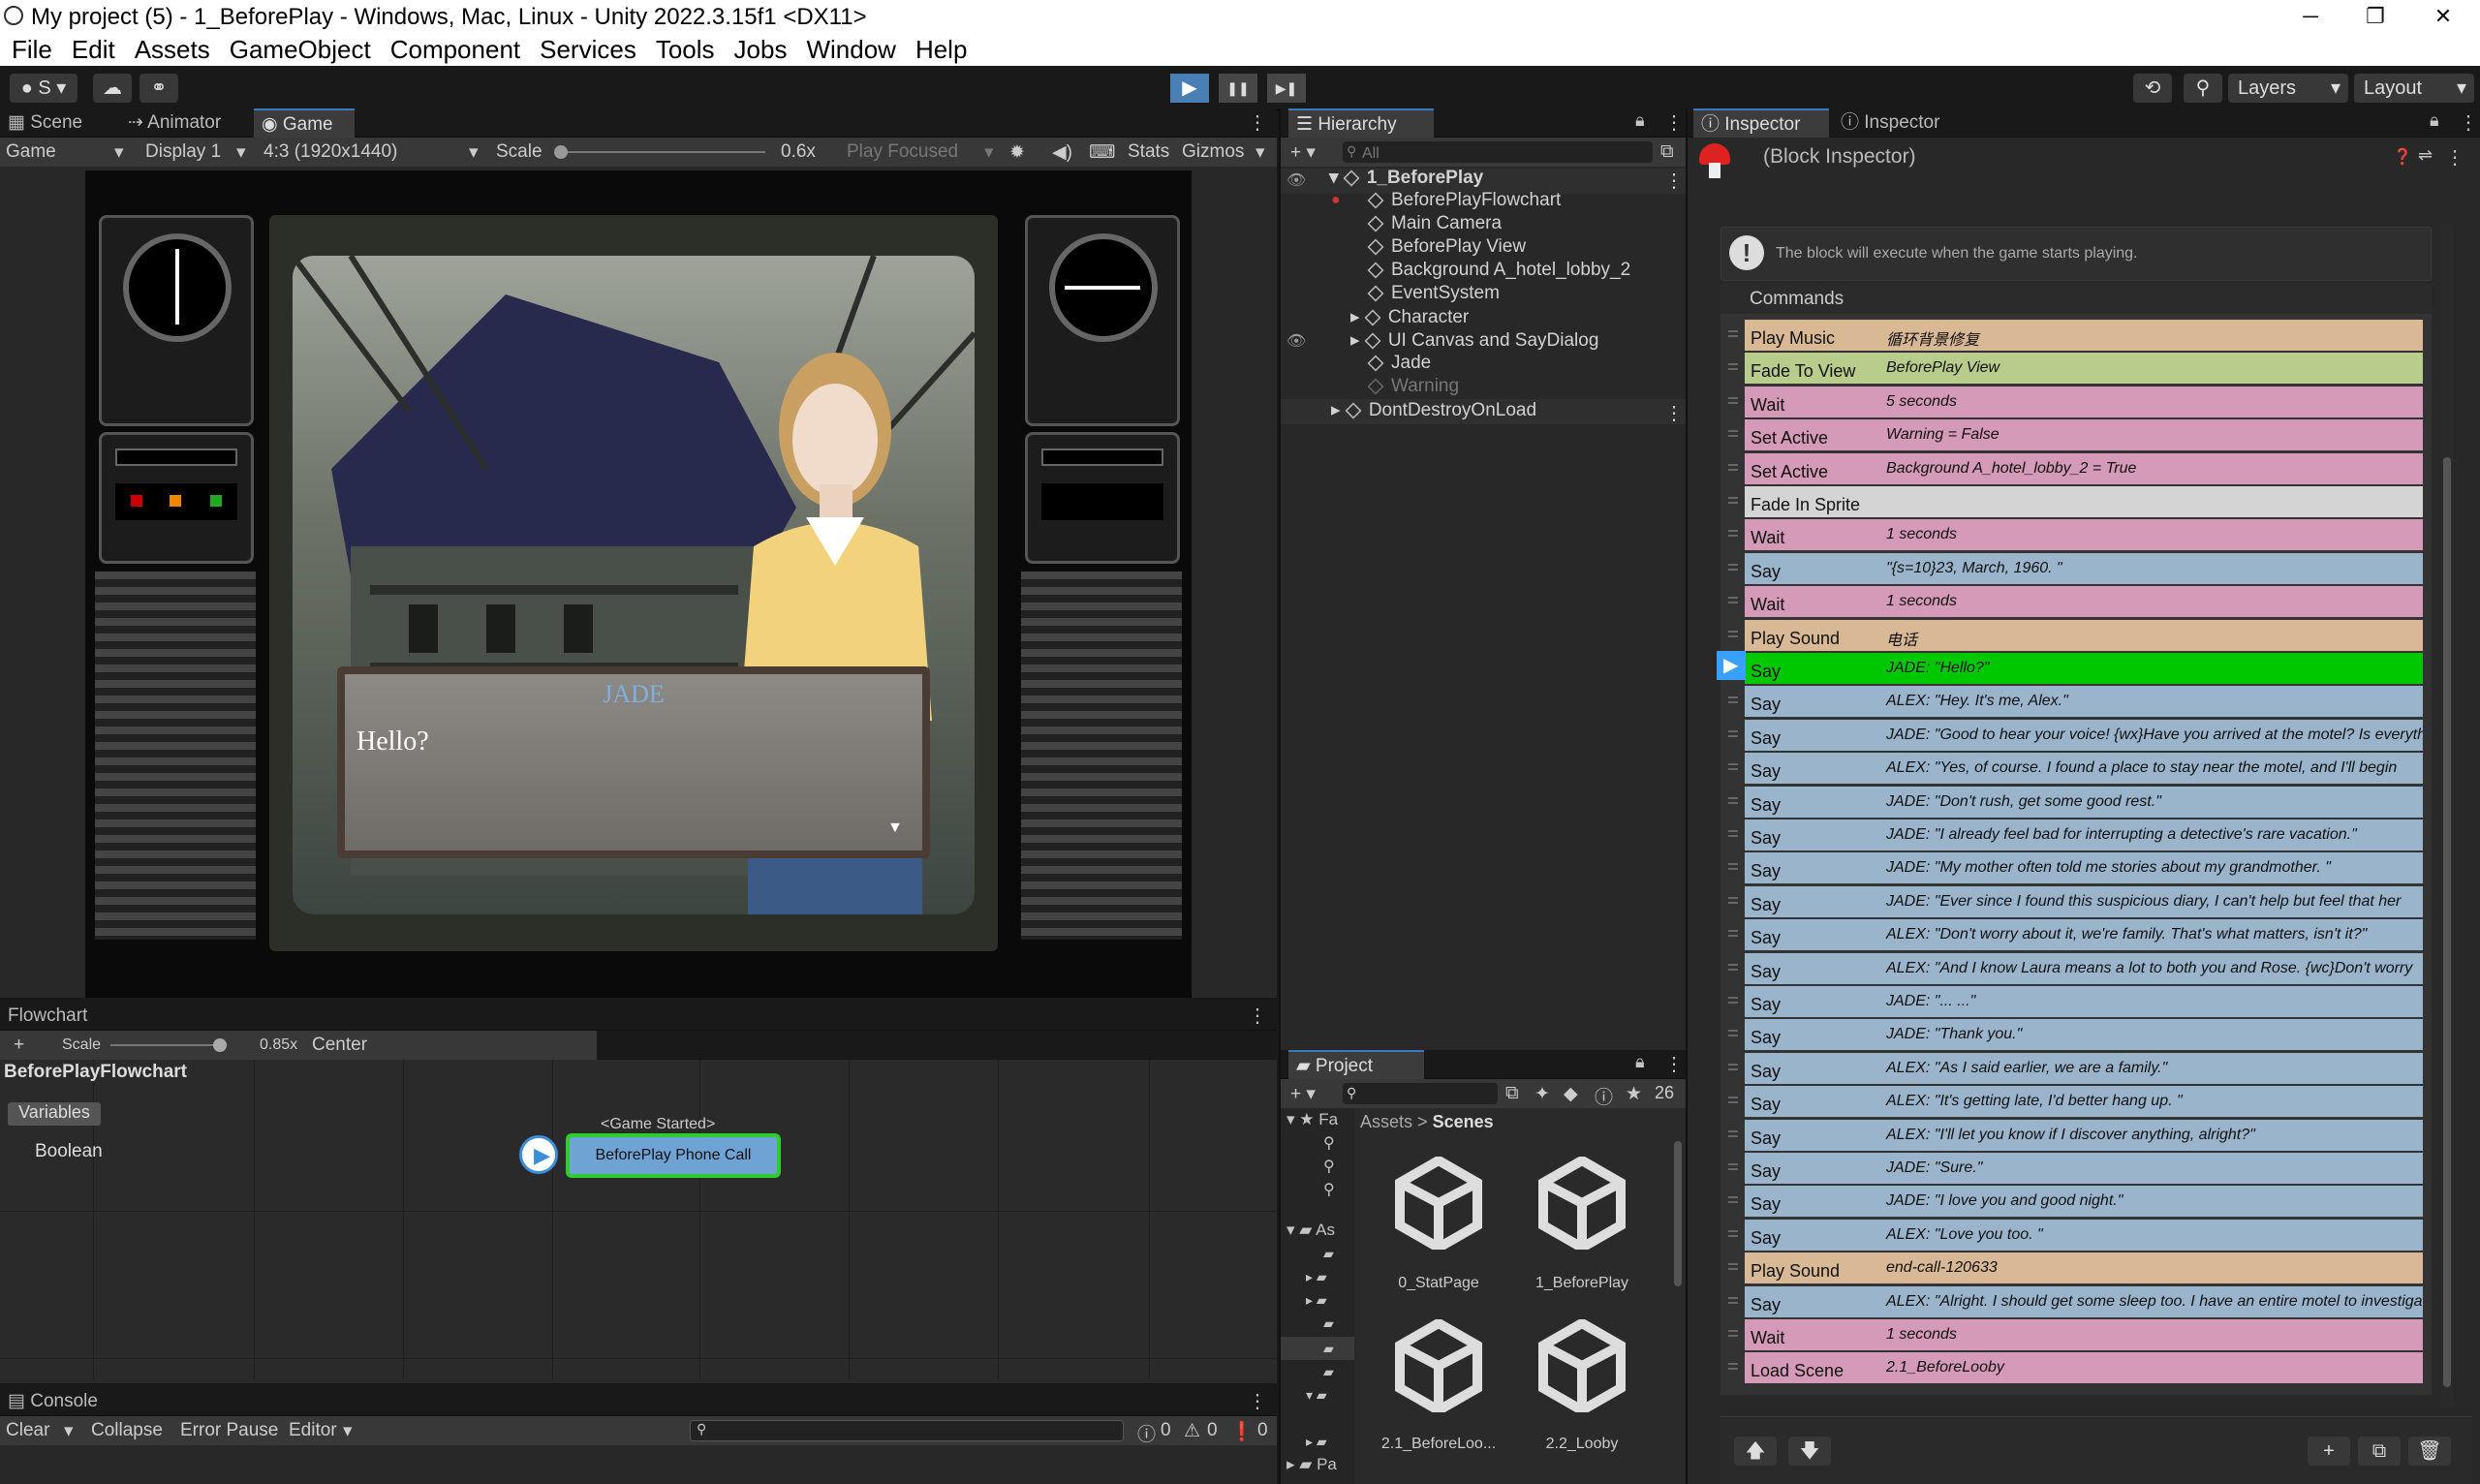 The height and width of the screenshot is (1484, 2480). Describe the element at coordinates (1361, 123) in the screenshot. I see `tab-hierarchy: ☰ Hierarchy` at that location.